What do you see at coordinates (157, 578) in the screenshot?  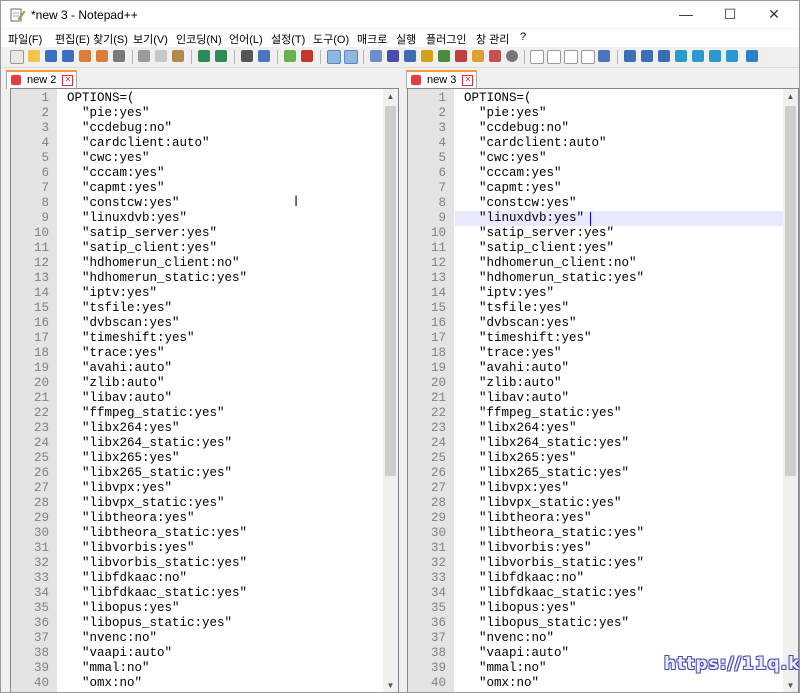 I see `code-line: "libfdkaac:no"` at bounding box center [157, 578].